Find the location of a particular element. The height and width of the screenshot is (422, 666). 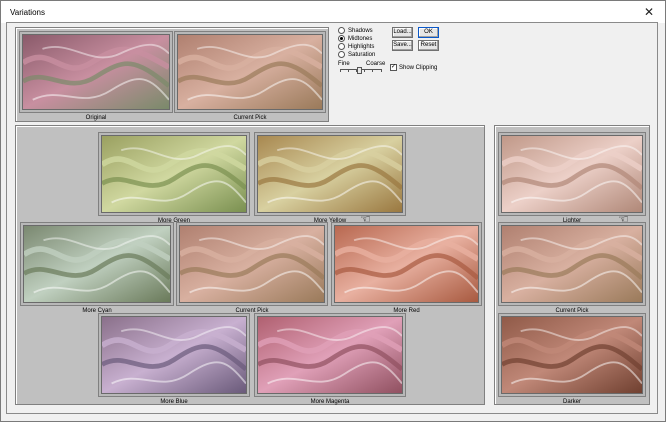

radio-highlights: Highlights is located at coordinates (356, 46).